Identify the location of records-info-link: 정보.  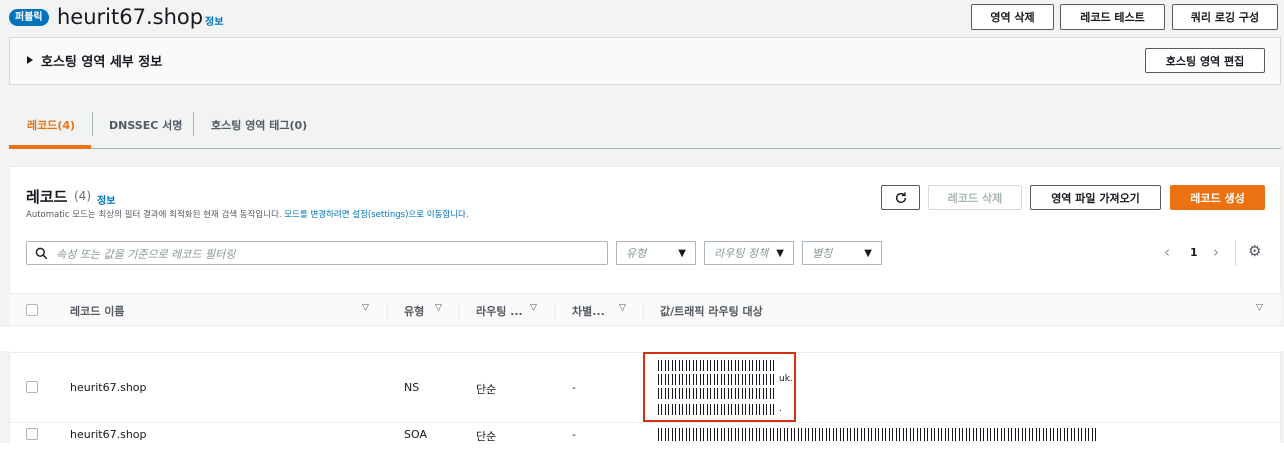
(106, 199).